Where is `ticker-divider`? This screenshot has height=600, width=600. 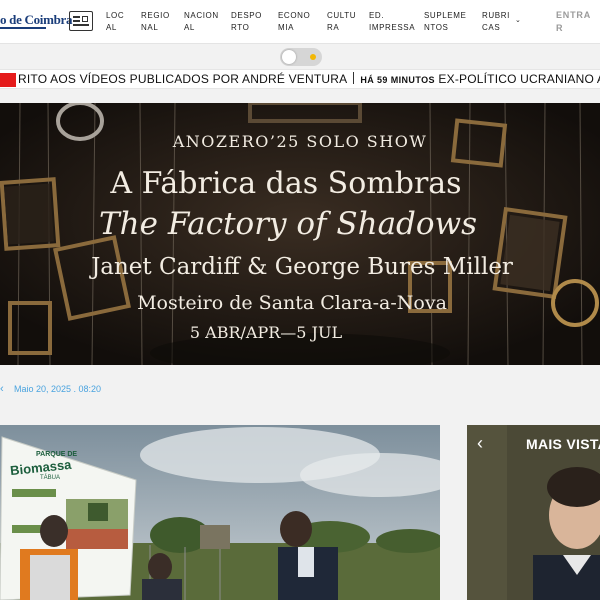 ticker-divider is located at coordinates (354, 78).